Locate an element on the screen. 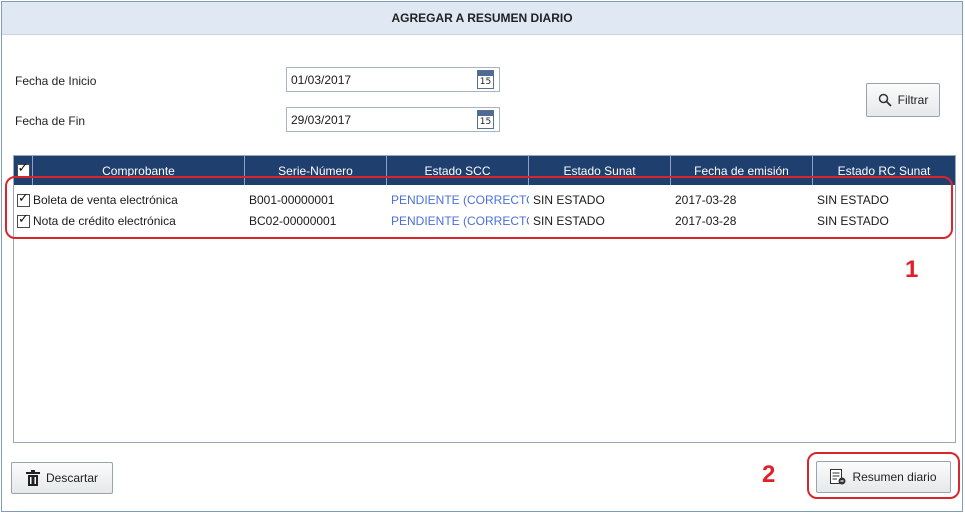 Image resolution: width=965 pixels, height=514 pixels. end-date-value: 29/03/2017 is located at coordinates (321, 119).